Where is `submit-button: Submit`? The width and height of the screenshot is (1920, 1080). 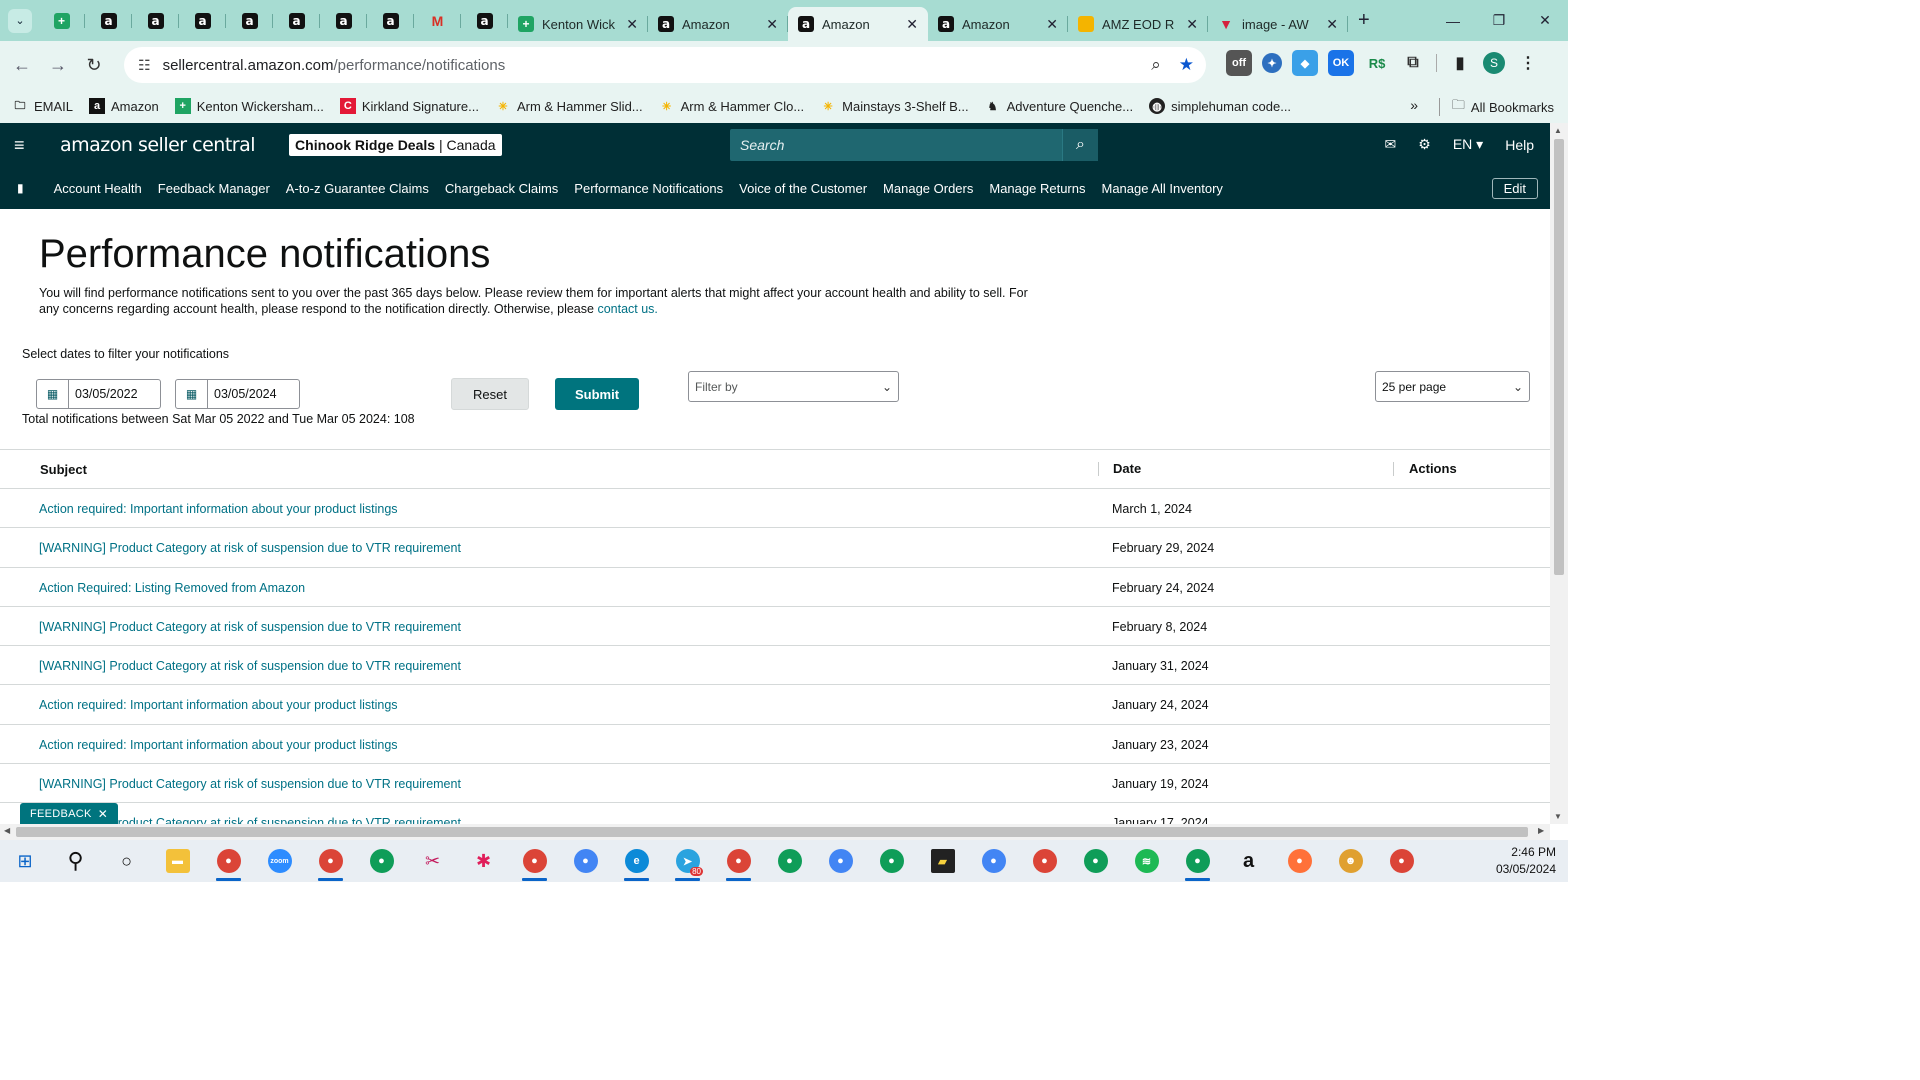
submit-button: Submit is located at coordinates (597, 394).